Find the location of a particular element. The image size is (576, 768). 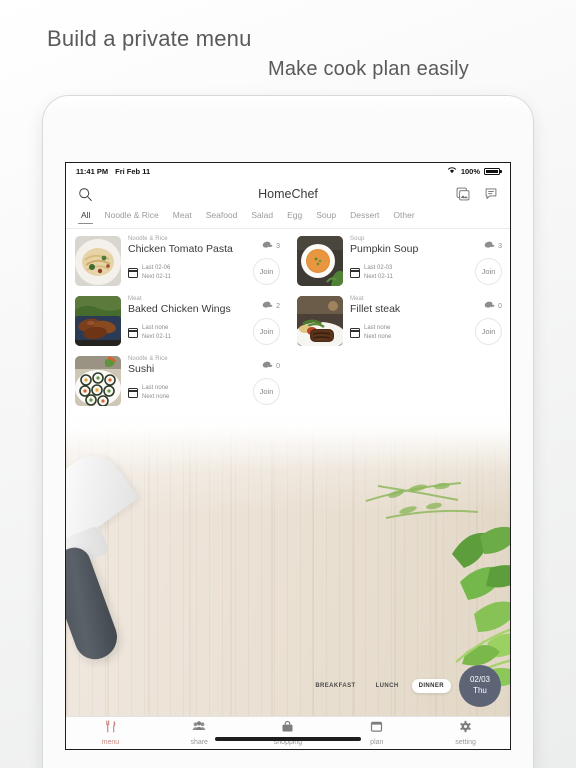

search-icon is located at coordinates (85, 194).